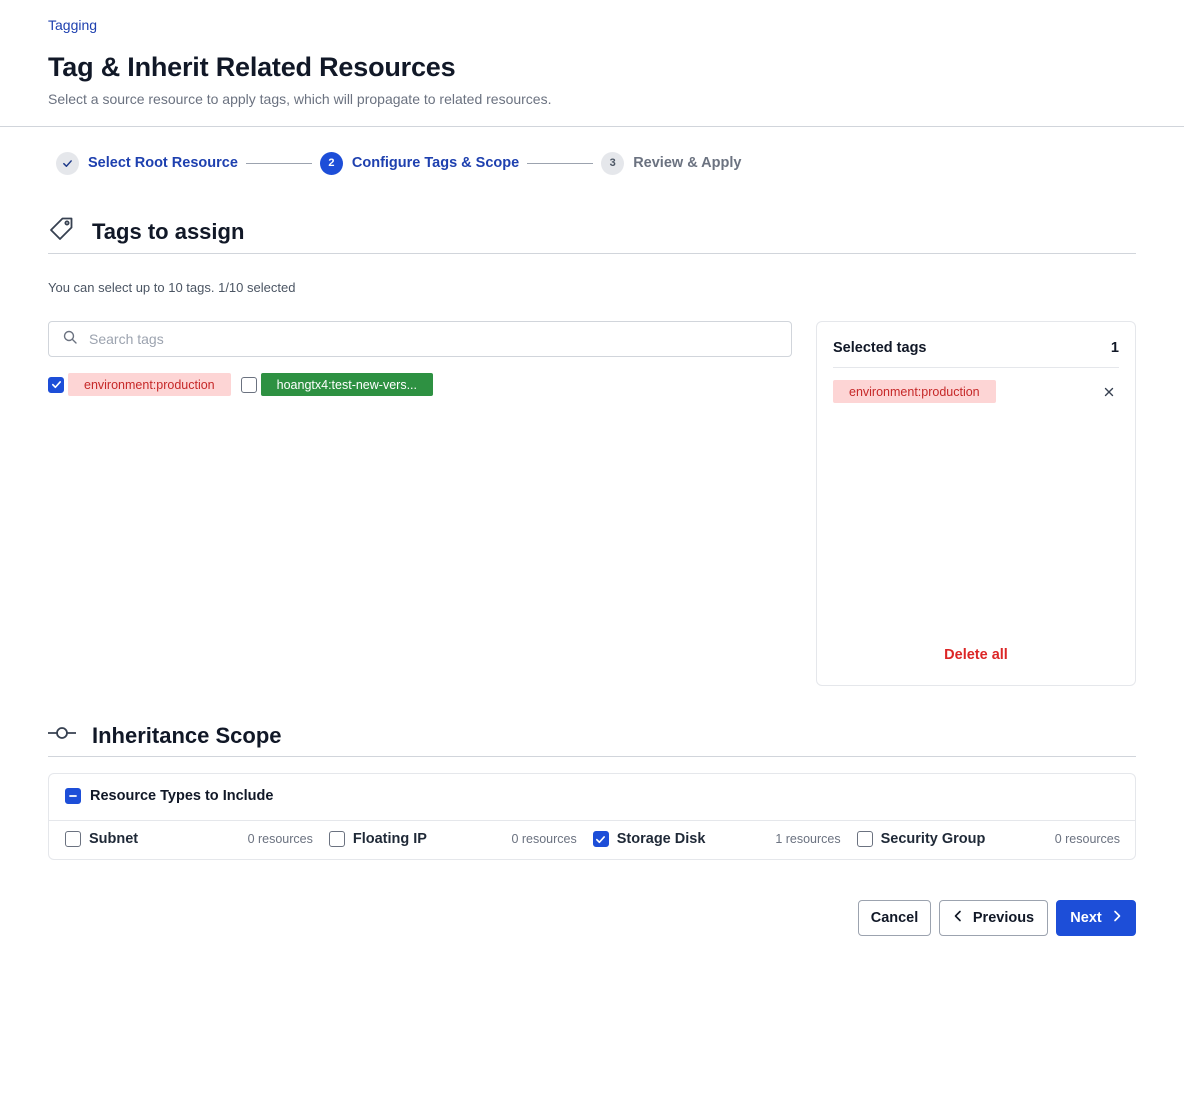 This screenshot has width=1184, height=1116. Describe the element at coordinates (435, 163) in the screenshot. I see `step-label: Configure Tags & Scope` at that location.